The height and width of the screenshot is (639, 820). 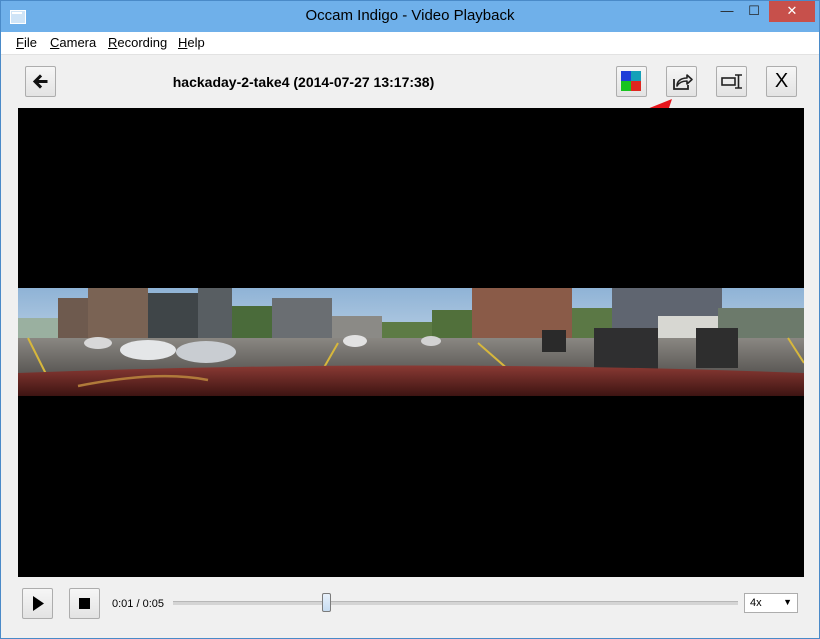 I want to click on playback-controls: 0:01 / 0:05 4x ▼, so click(x=410, y=608).